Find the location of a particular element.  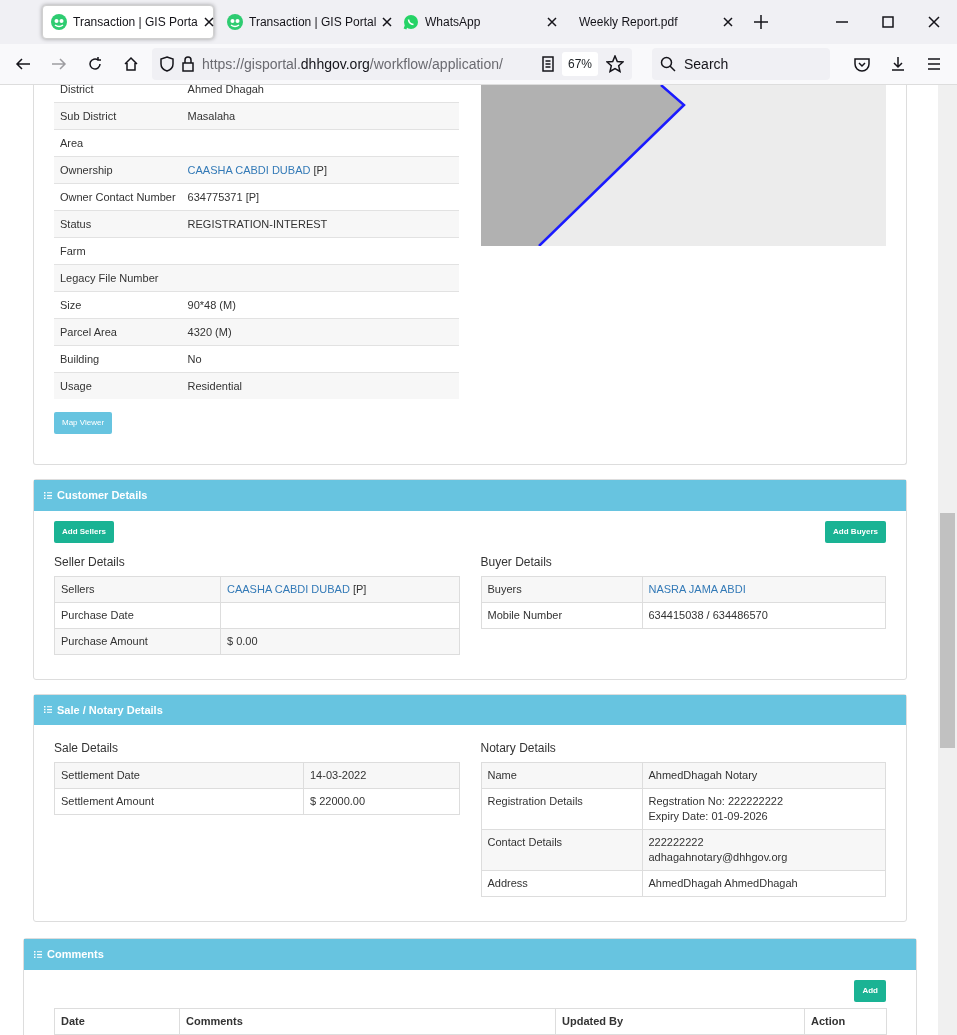

menu-icon is located at coordinates (934, 64).